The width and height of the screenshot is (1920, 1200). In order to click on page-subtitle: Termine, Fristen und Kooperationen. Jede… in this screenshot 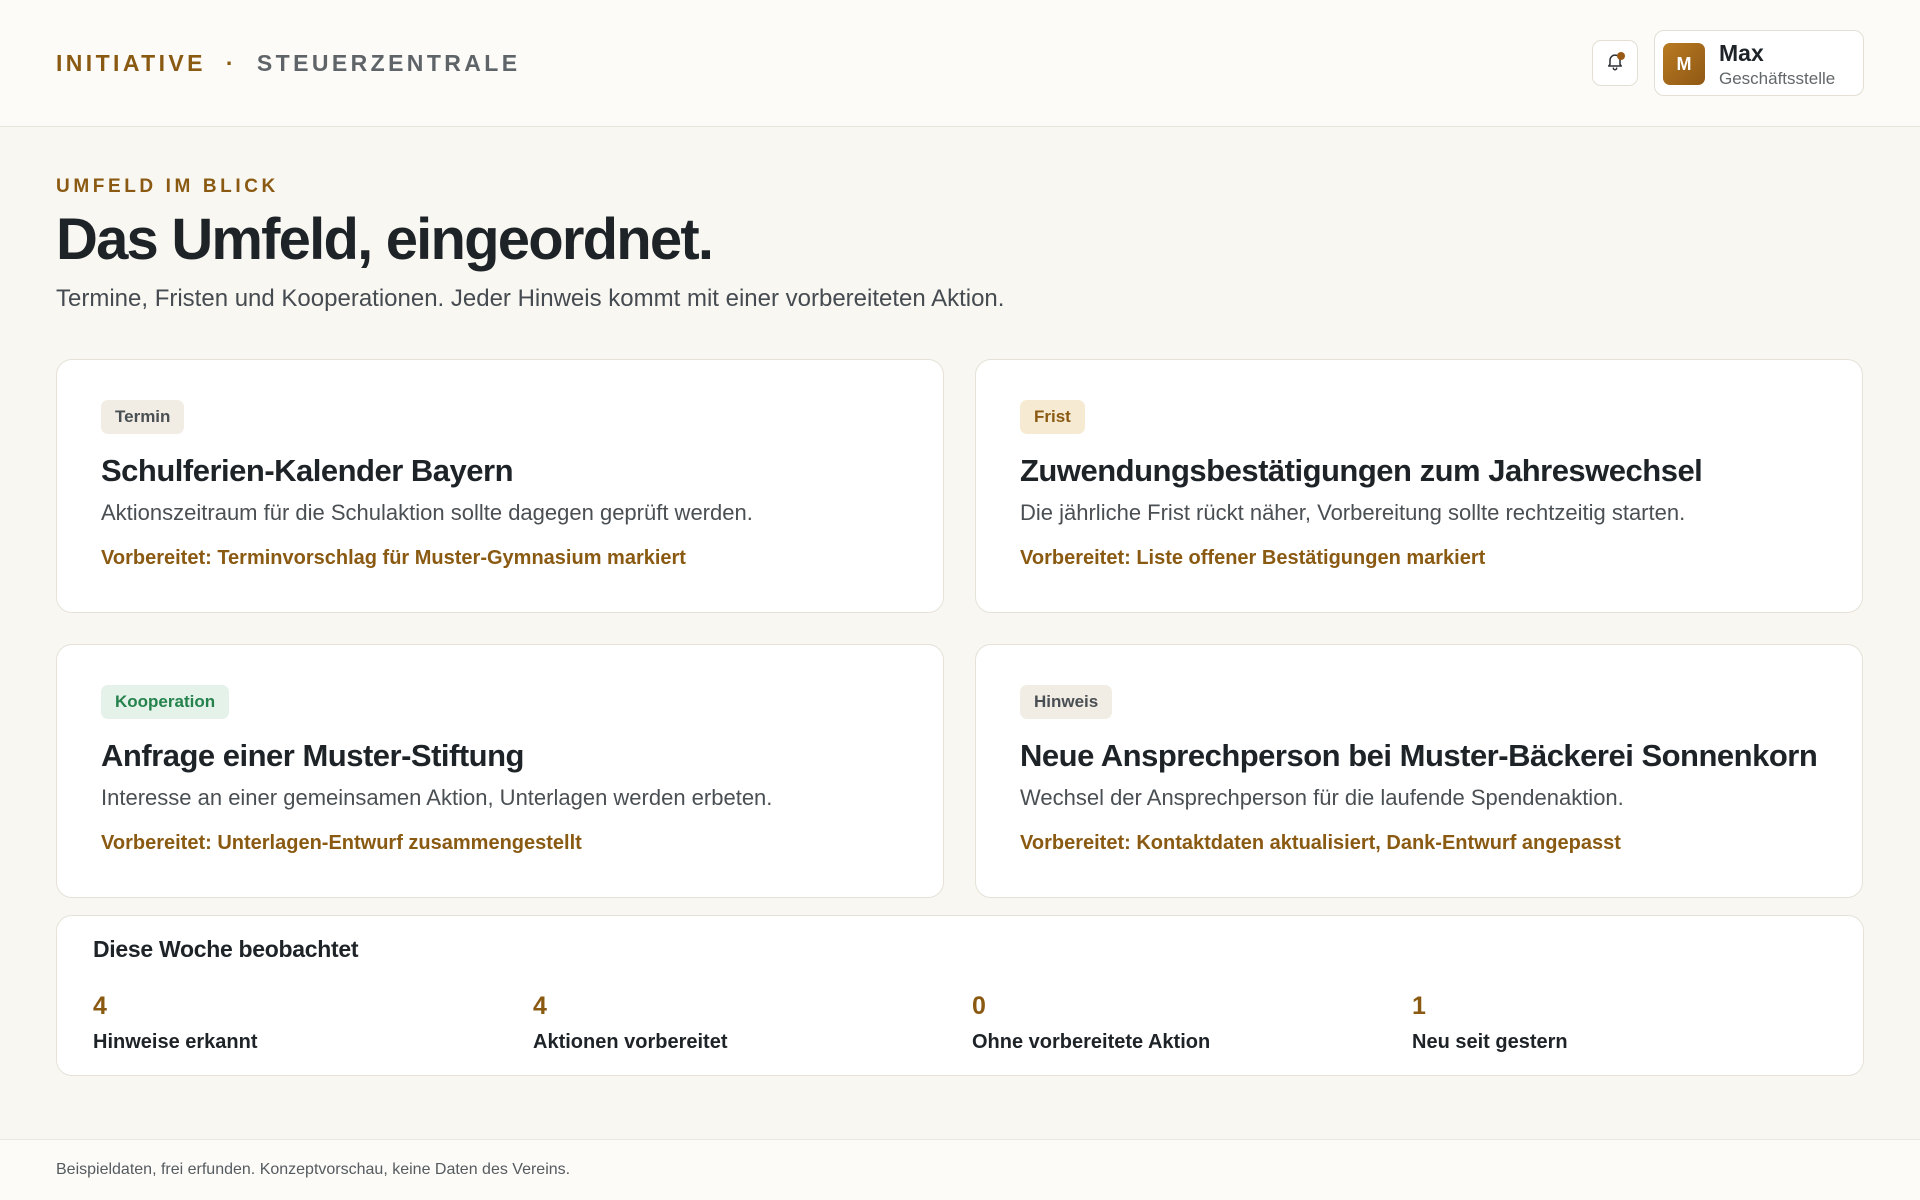, I will do `click(530, 298)`.